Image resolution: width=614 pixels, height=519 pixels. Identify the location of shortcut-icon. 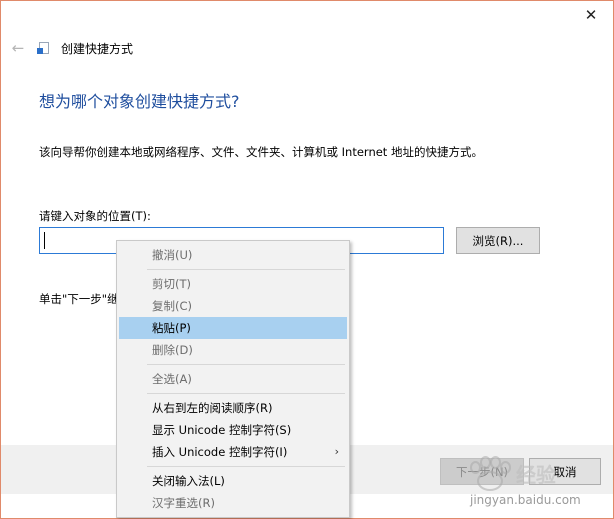
(43, 48).